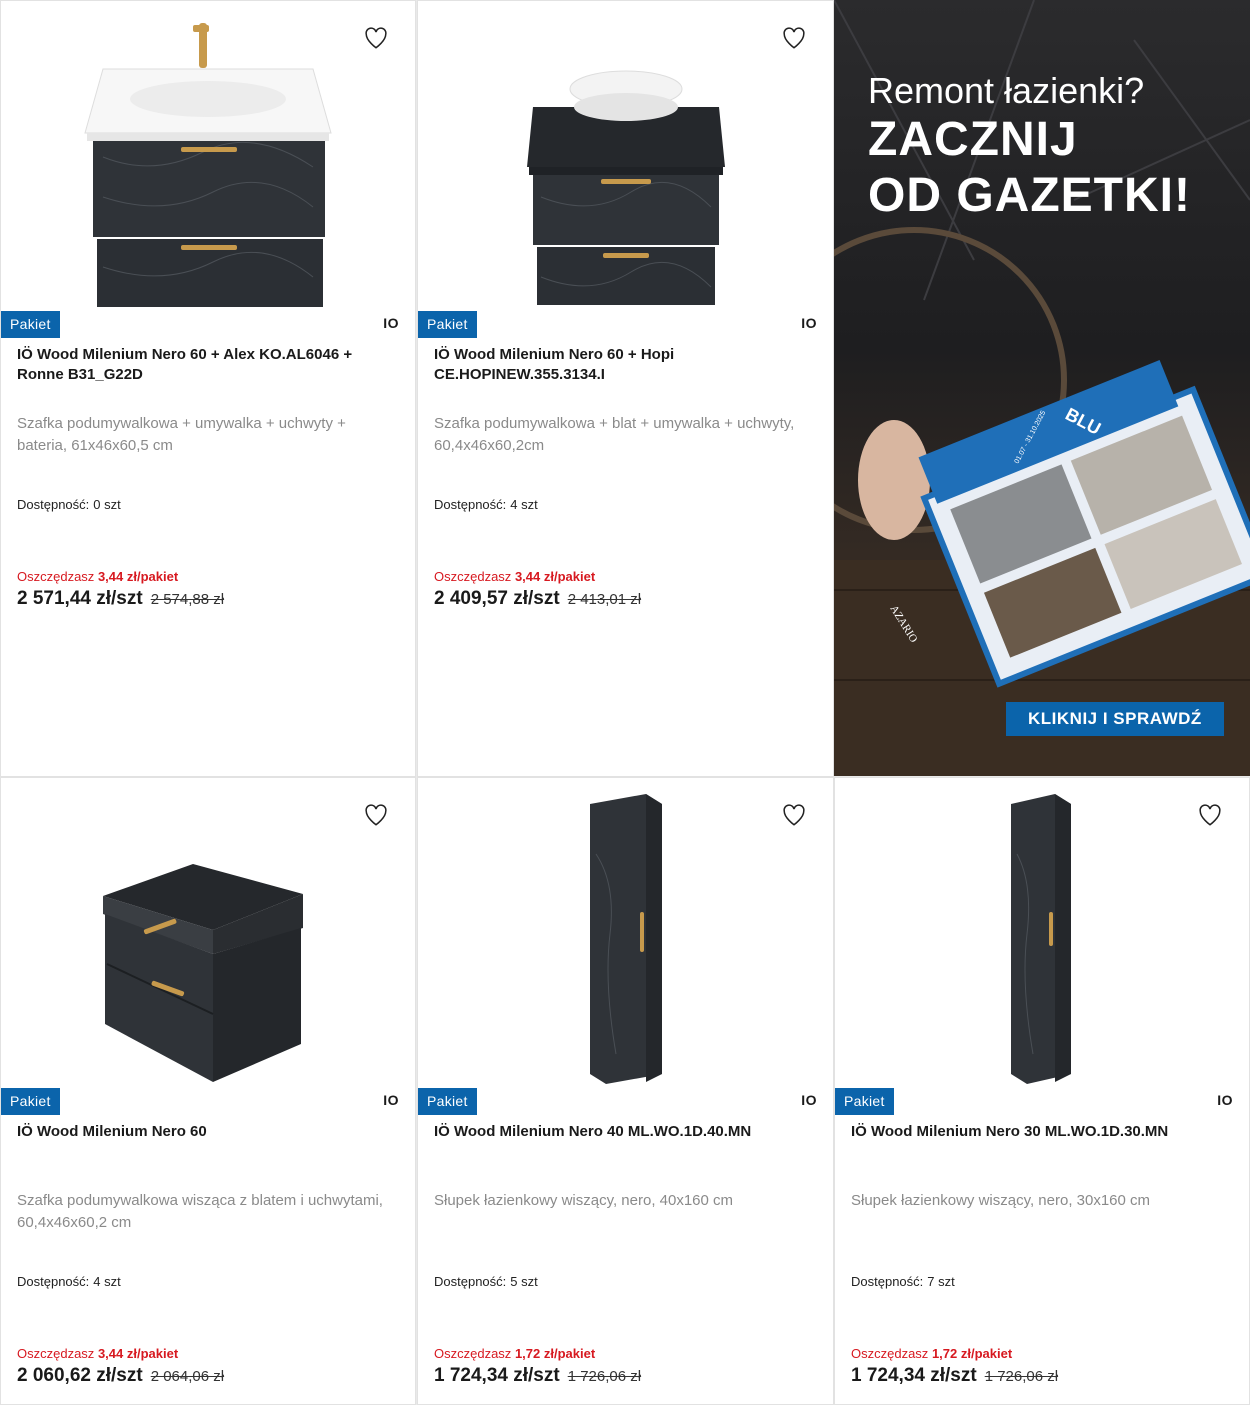  I want to click on old-price: 2 064,06 zł, so click(187, 1376).